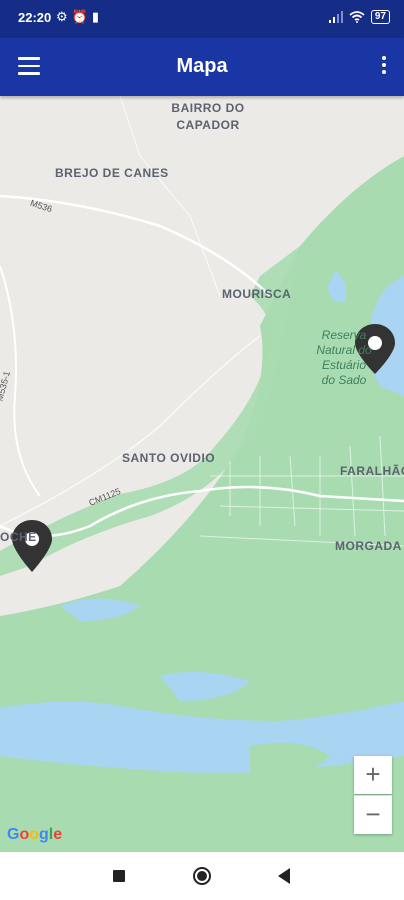 The height and width of the screenshot is (900, 404). Describe the element at coordinates (344, 357) in the screenshot. I see `reserve-label: Reserva Natural do Estuário do Sado` at that location.